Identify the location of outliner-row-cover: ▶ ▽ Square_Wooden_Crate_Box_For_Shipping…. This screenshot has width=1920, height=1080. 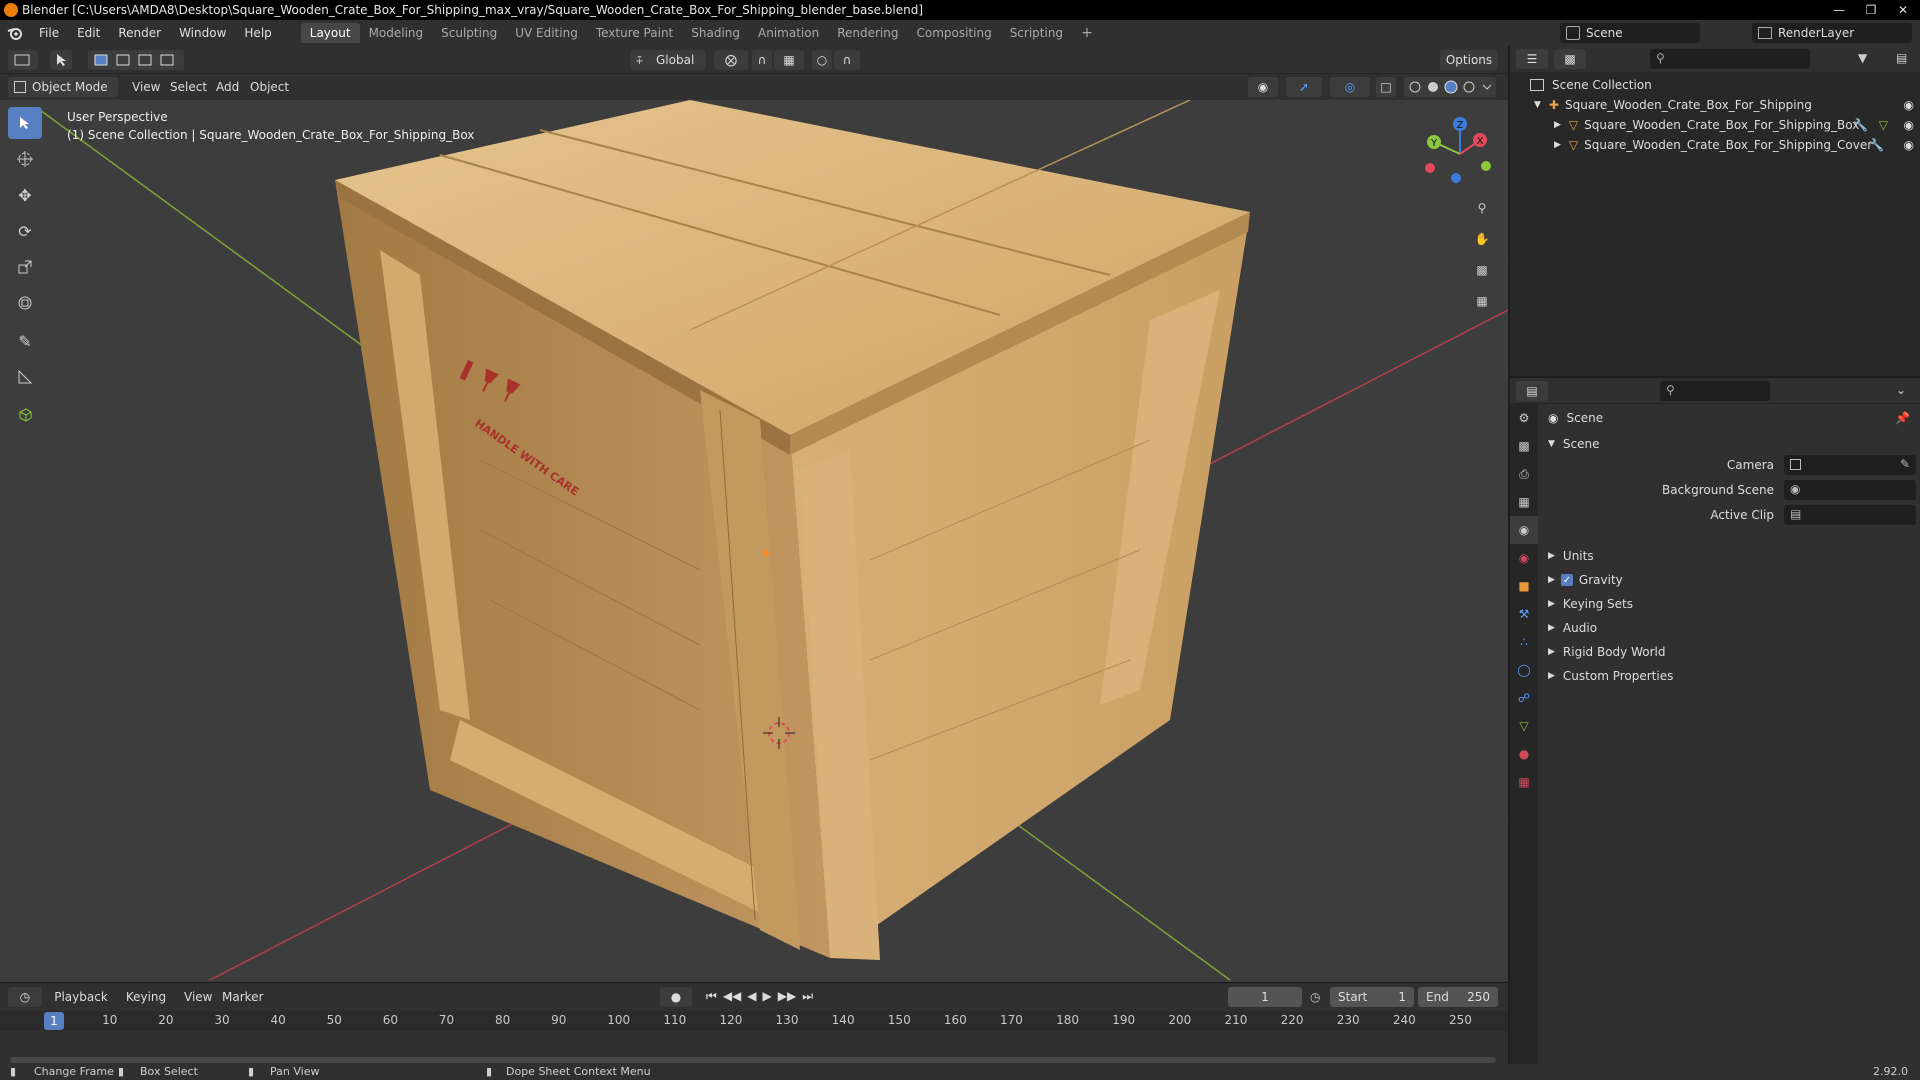
(1734, 145).